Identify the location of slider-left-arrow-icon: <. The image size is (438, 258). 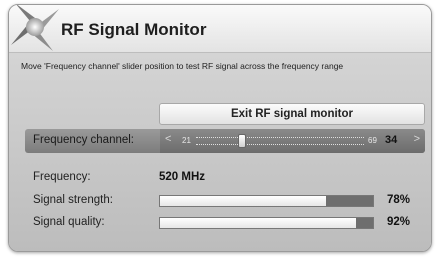
(168, 139).